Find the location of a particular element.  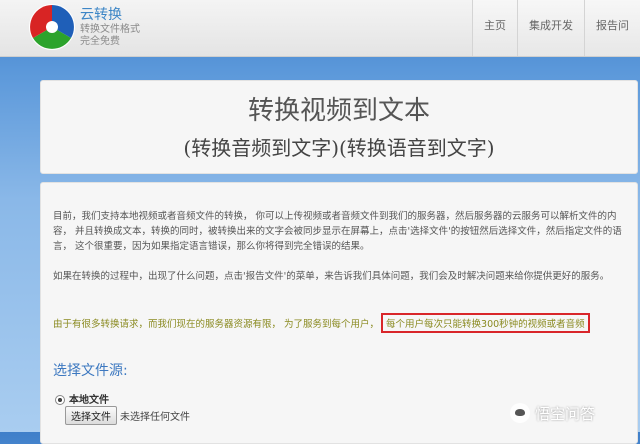

choose-file-button: 选择文件 is located at coordinates (91, 415).